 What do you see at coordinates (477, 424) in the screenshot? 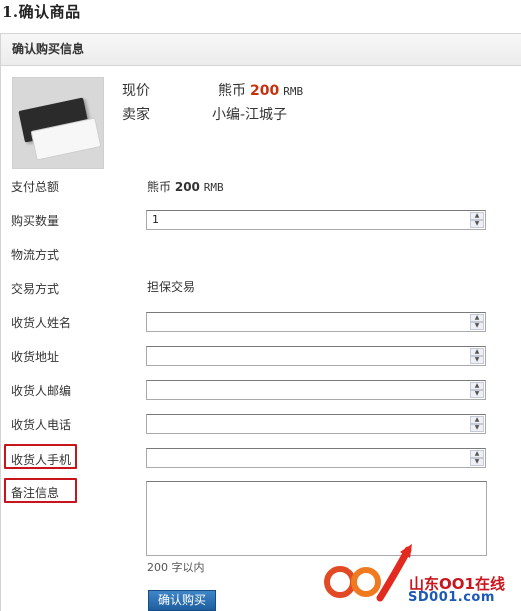
I see `phone-spin-icon: ▲ ▼` at bounding box center [477, 424].